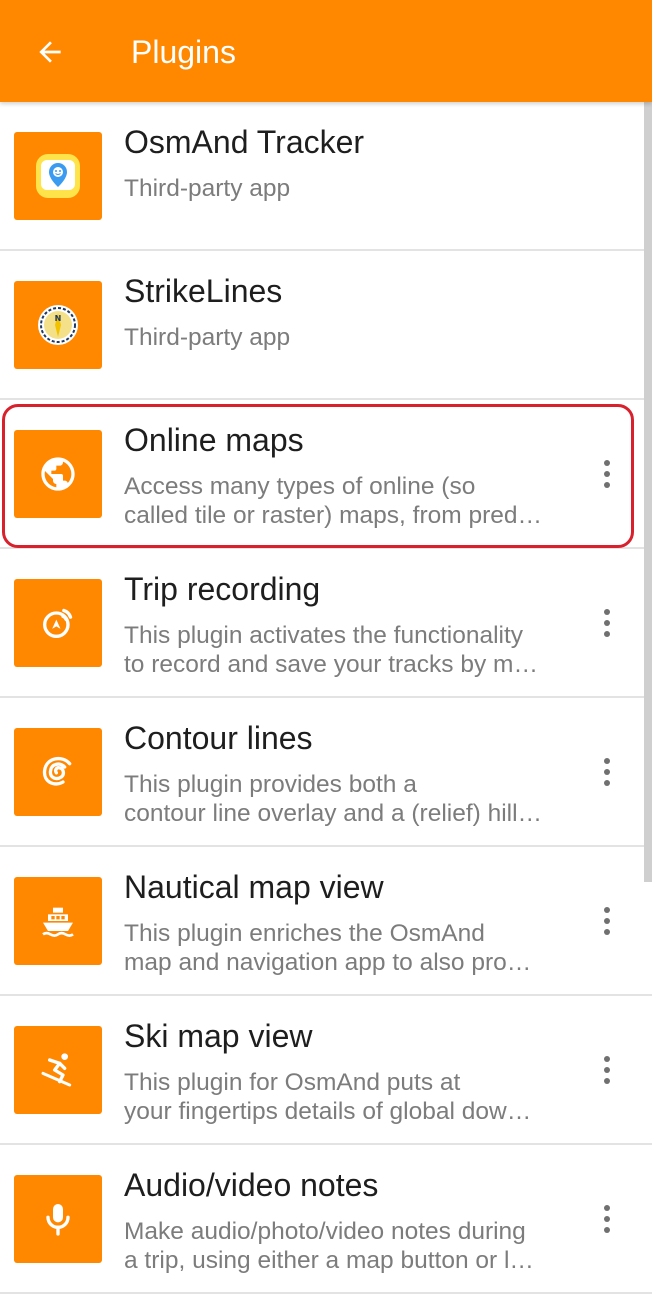 The image size is (652, 1294). I want to click on trip-recording-icon, so click(58, 623).